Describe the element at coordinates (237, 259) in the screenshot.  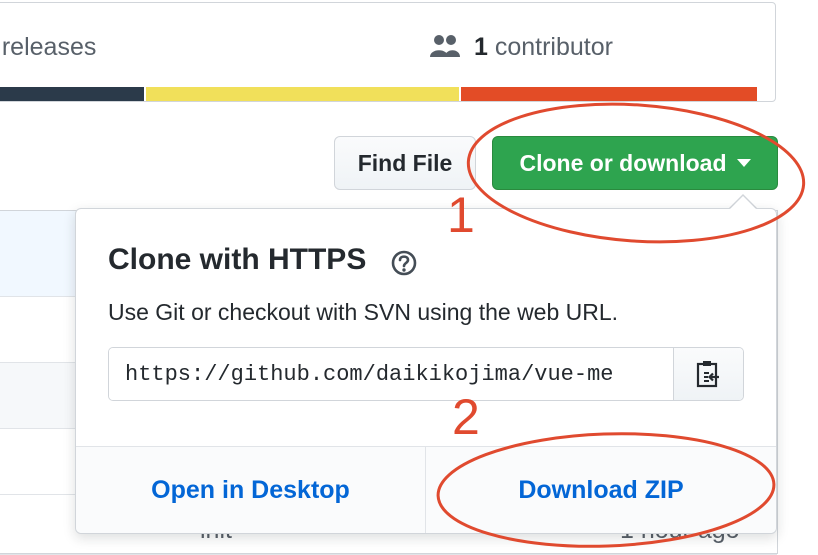
I see `popover-title: Clone with HTTPS` at that location.